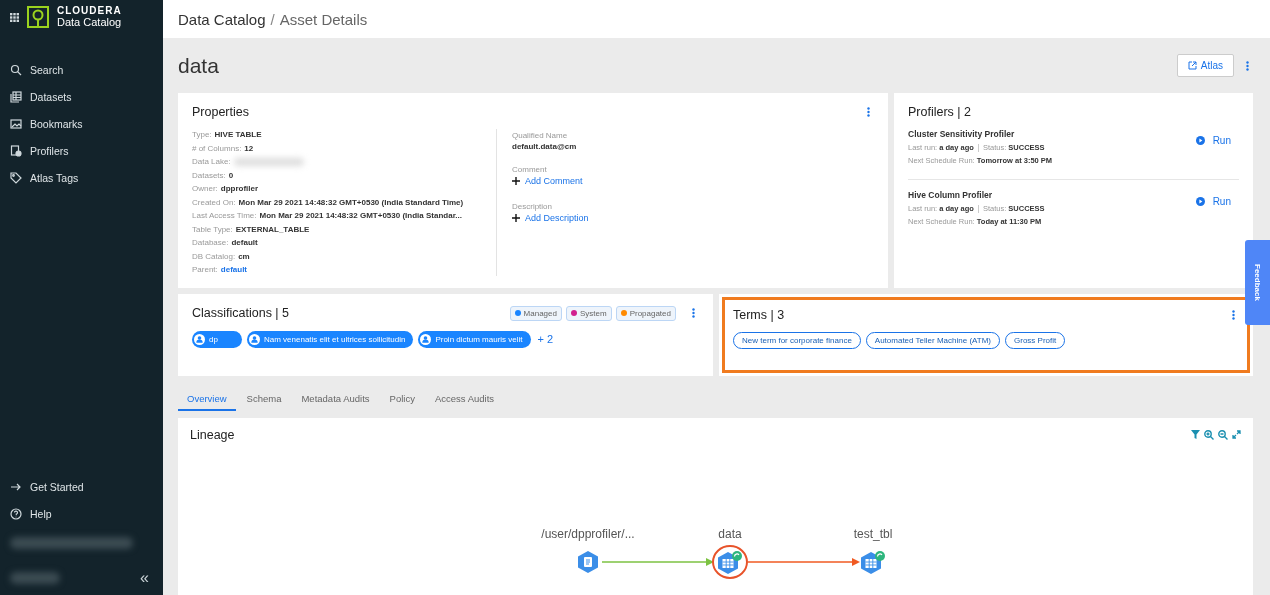 This screenshot has width=1270, height=595. What do you see at coordinates (16, 96) in the screenshot?
I see `table-icon` at bounding box center [16, 96].